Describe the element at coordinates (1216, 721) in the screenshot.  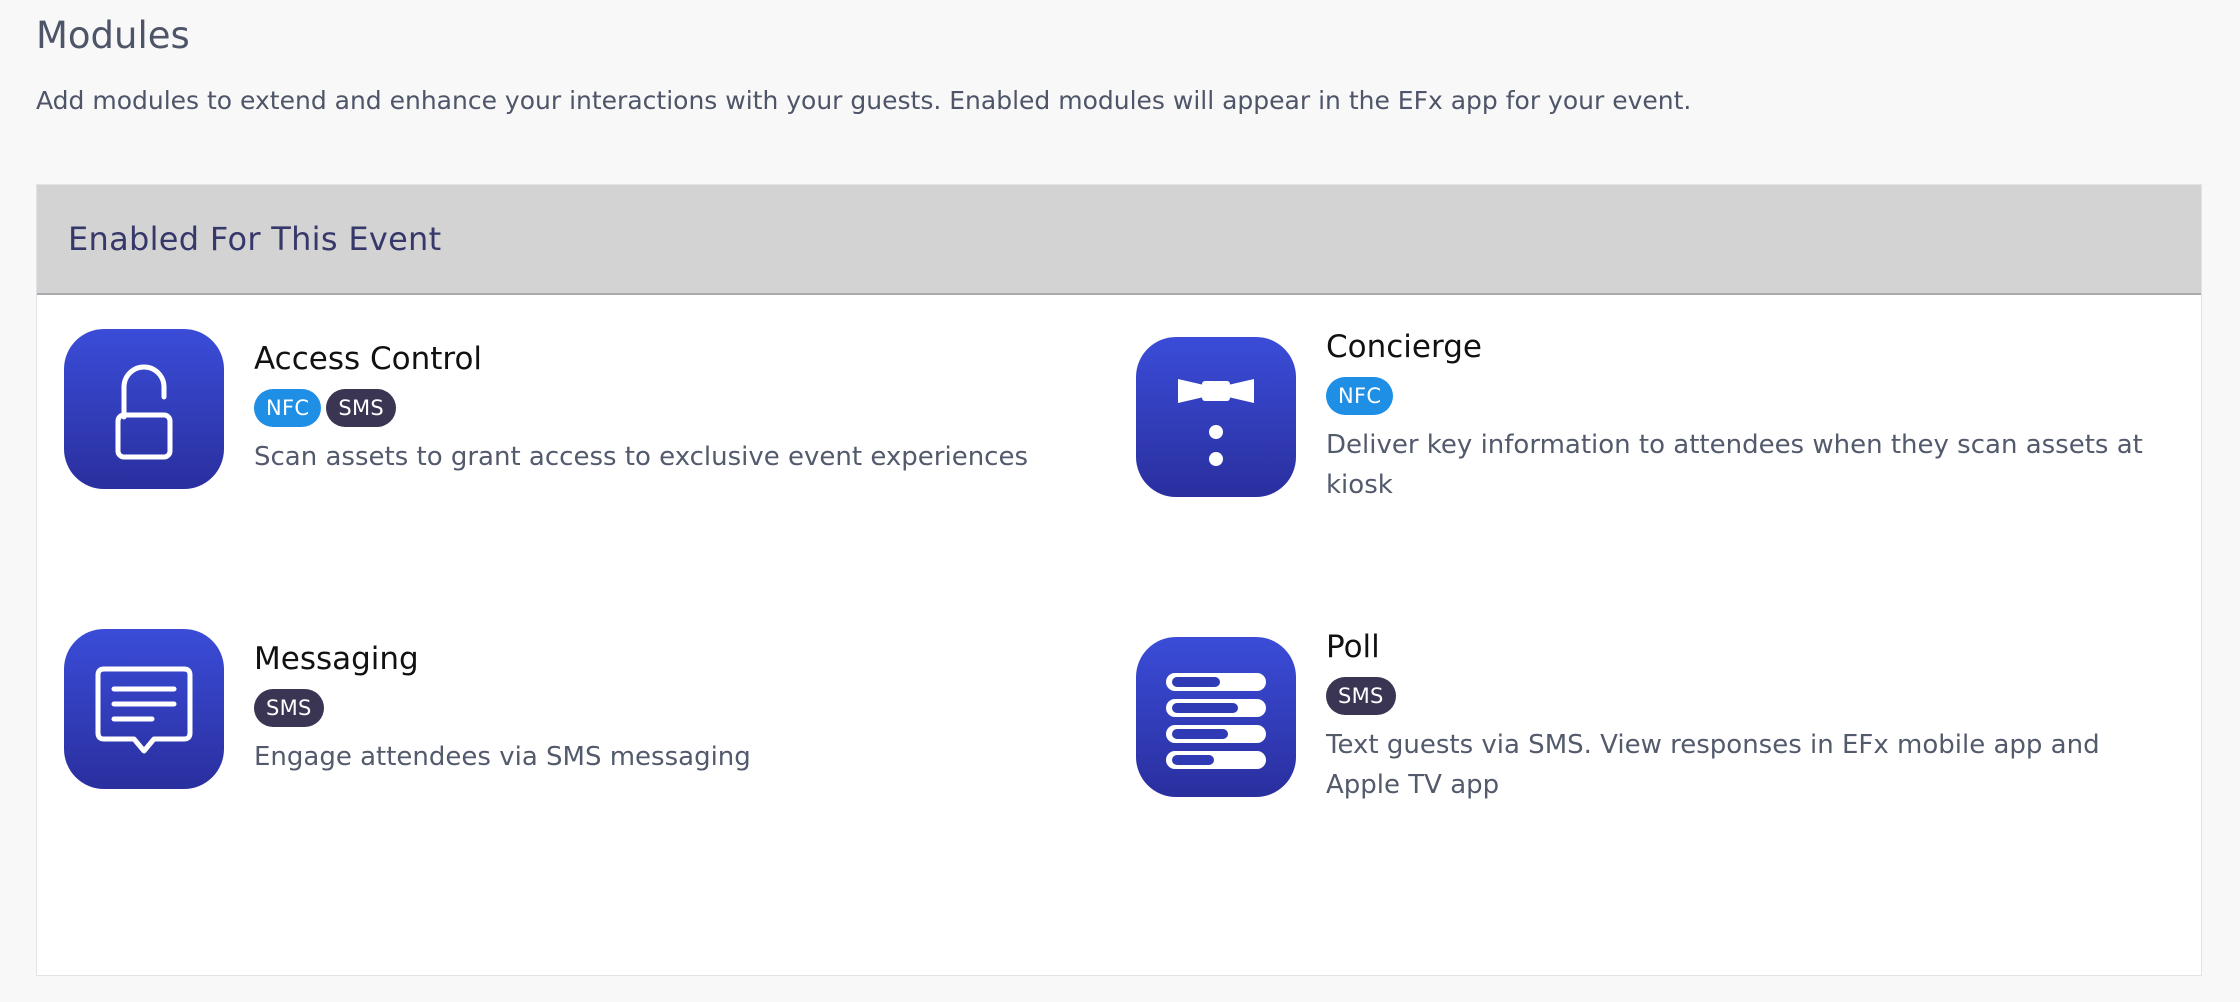
I see `poll-icon` at that location.